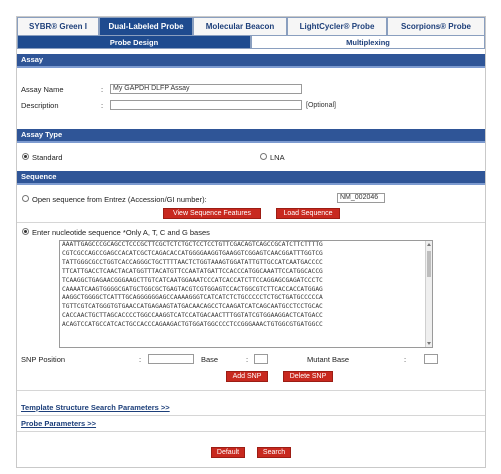 Image resolution: width=501 pixels, height=474 pixels. I want to click on assay-name-label: Assay Name, so click(42, 89).